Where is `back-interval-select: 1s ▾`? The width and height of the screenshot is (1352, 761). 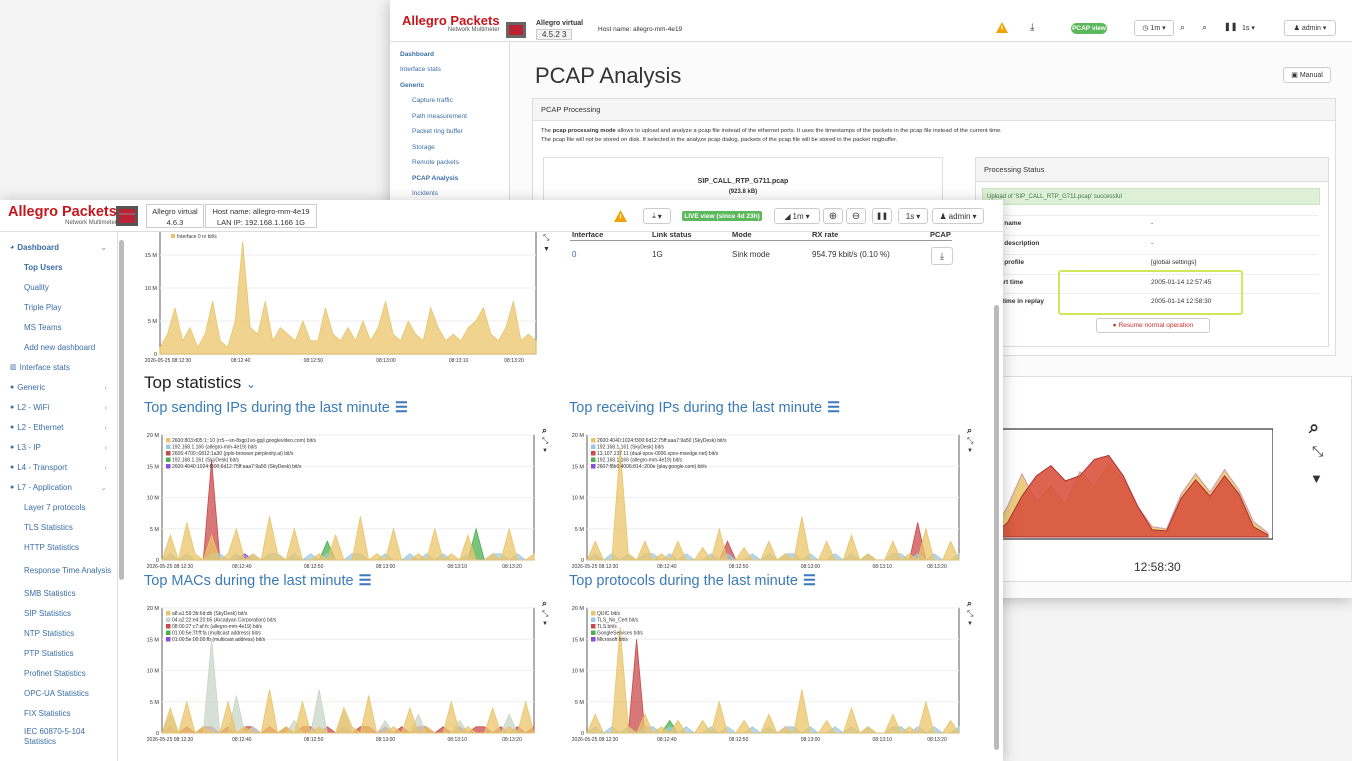
back-interval-select: 1s ▾ is located at coordinates (1248, 28).